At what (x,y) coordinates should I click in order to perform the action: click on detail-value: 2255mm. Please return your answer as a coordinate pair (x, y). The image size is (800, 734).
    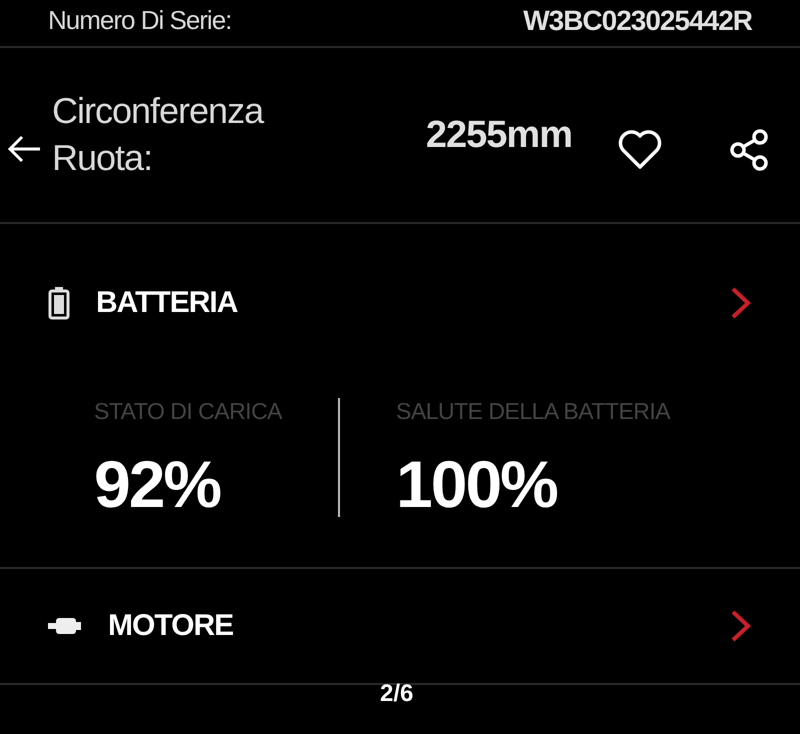
    Looking at the image, I should click on (499, 135).